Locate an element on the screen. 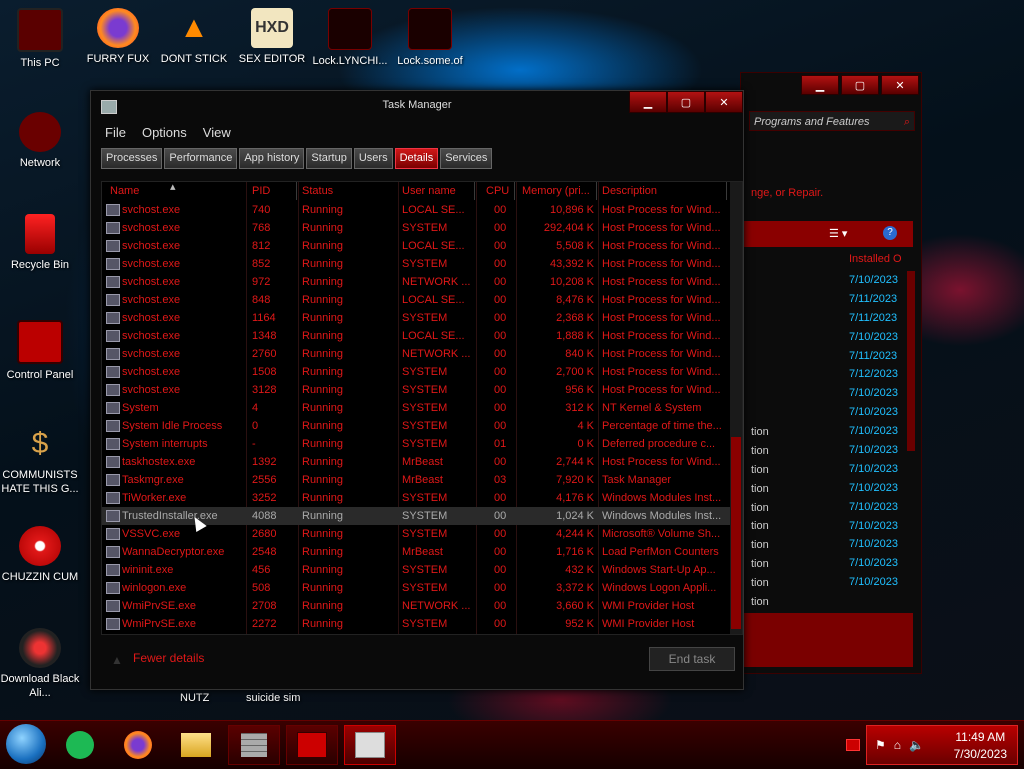 This screenshot has height=769, width=1024. column-header-description: Description is located at coordinates (664, 191).